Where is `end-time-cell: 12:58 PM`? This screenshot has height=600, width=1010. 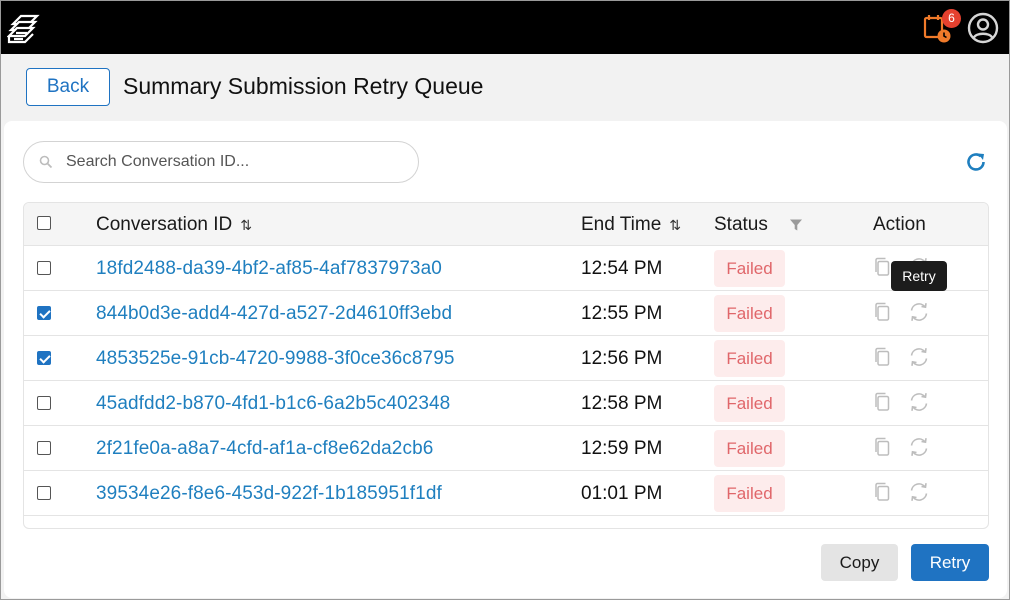 end-time-cell: 12:58 PM is located at coordinates (622, 403).